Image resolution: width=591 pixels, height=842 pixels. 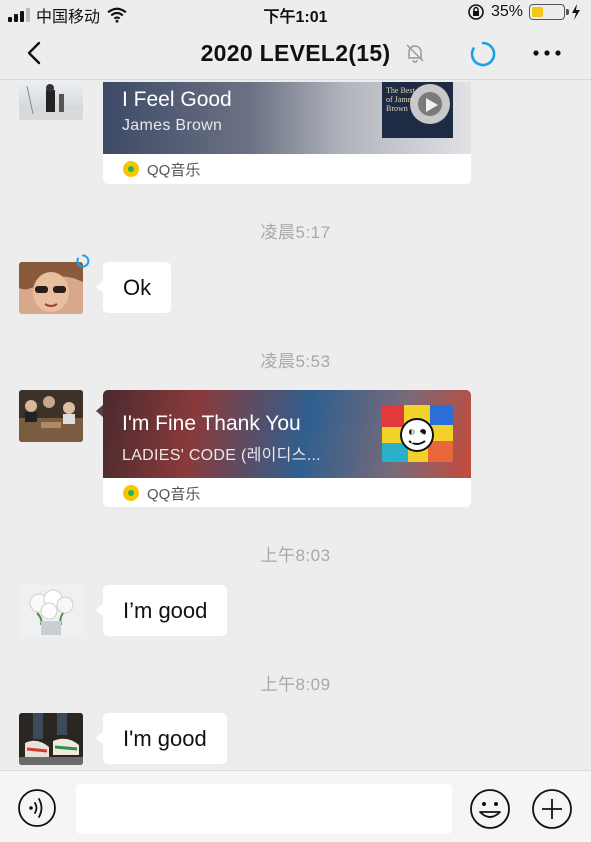 I want to click on album-cover-text: The Best of James Brown, so click(x=400, y=99).